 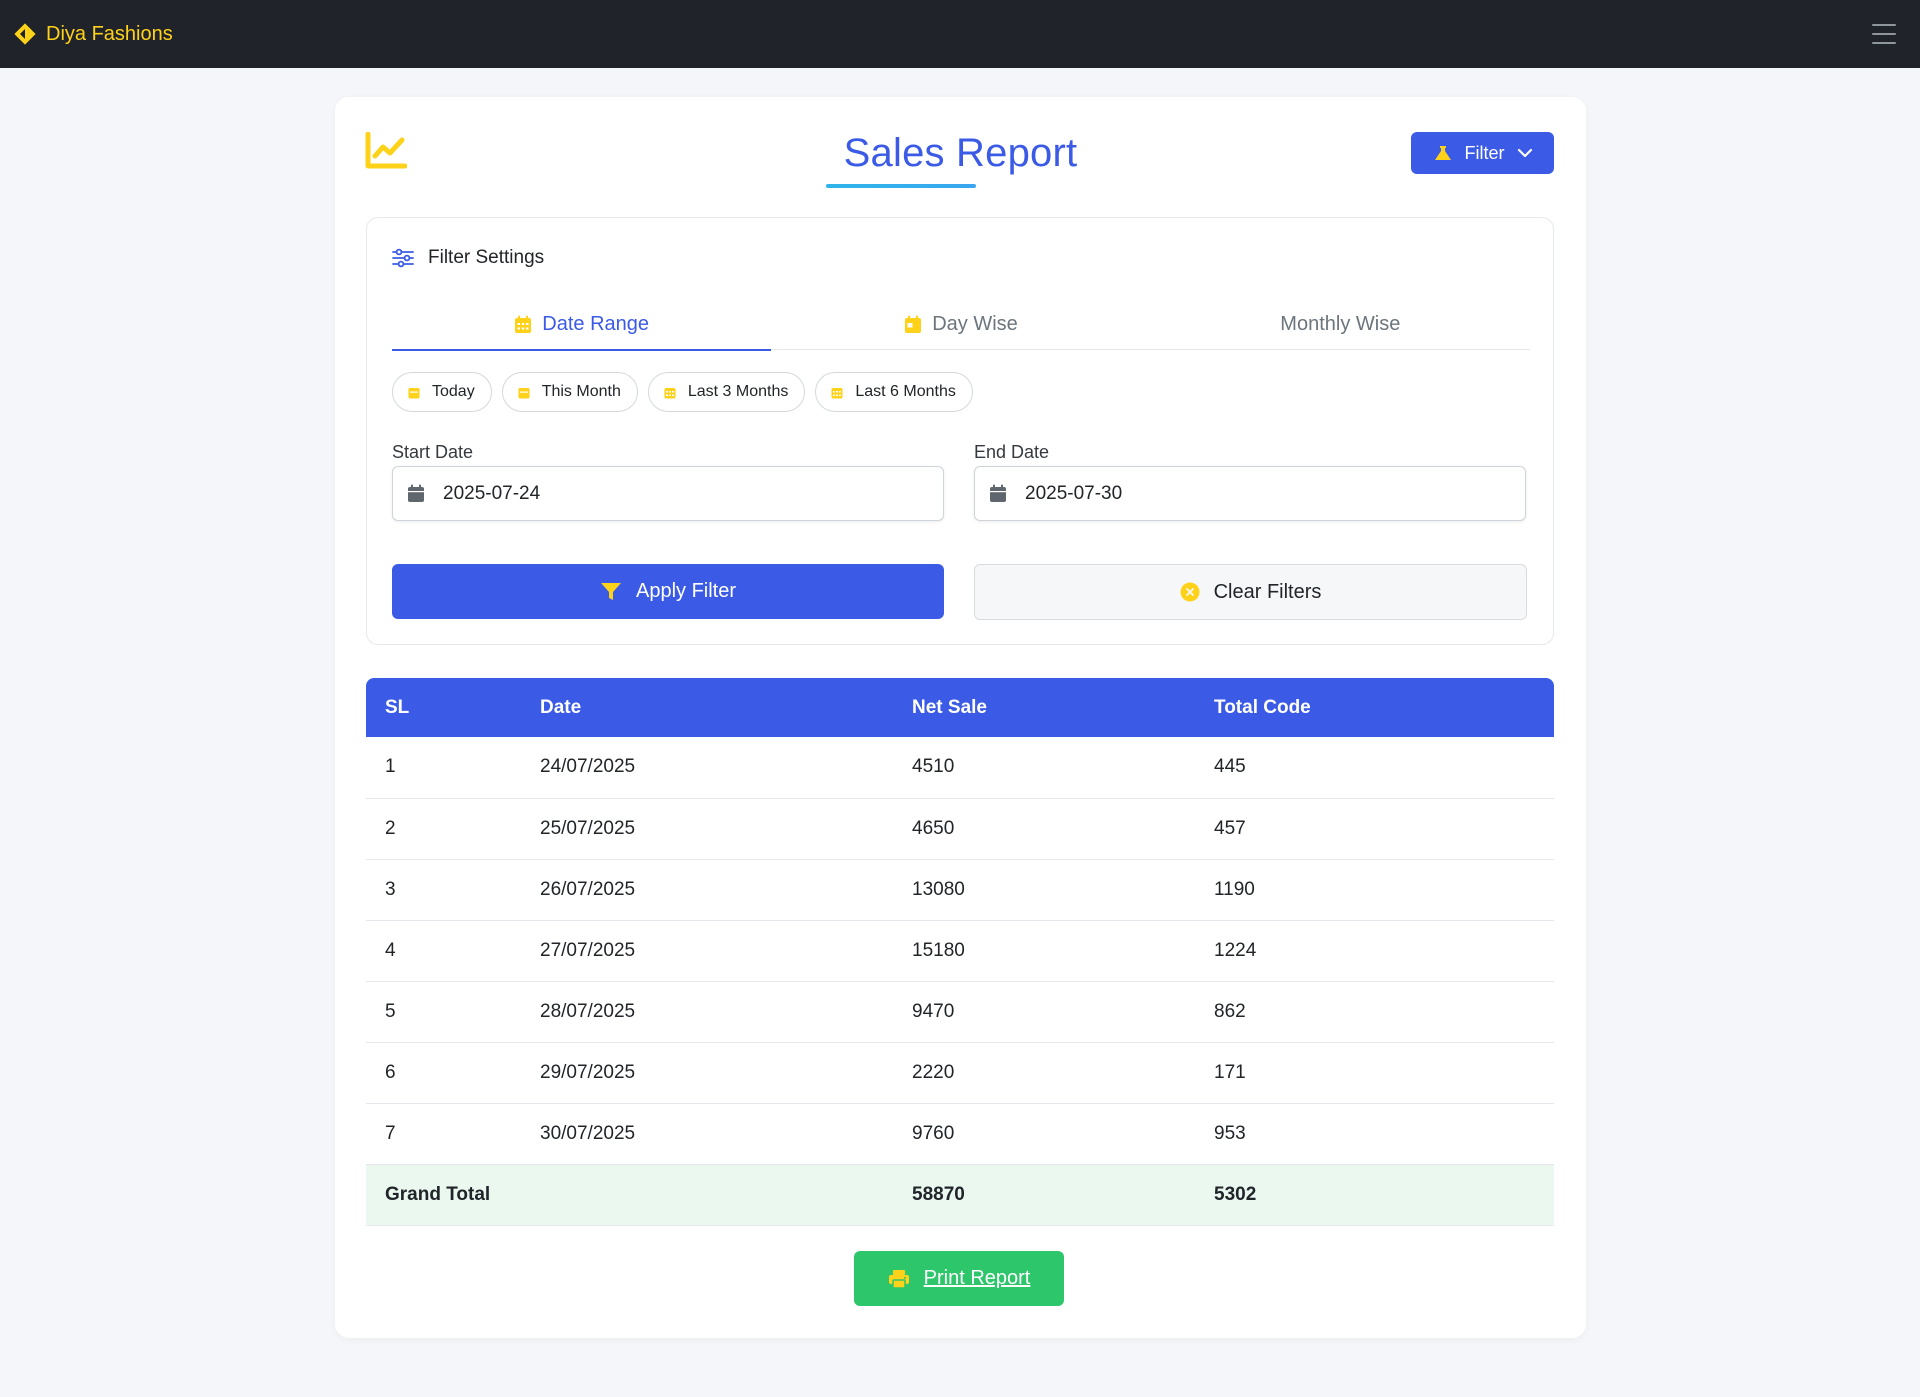 What do you see at coordinates (707, 1073) in the screenshot?
I see `cell-date: 29/07/2025` at bounding box center [707, 1073].